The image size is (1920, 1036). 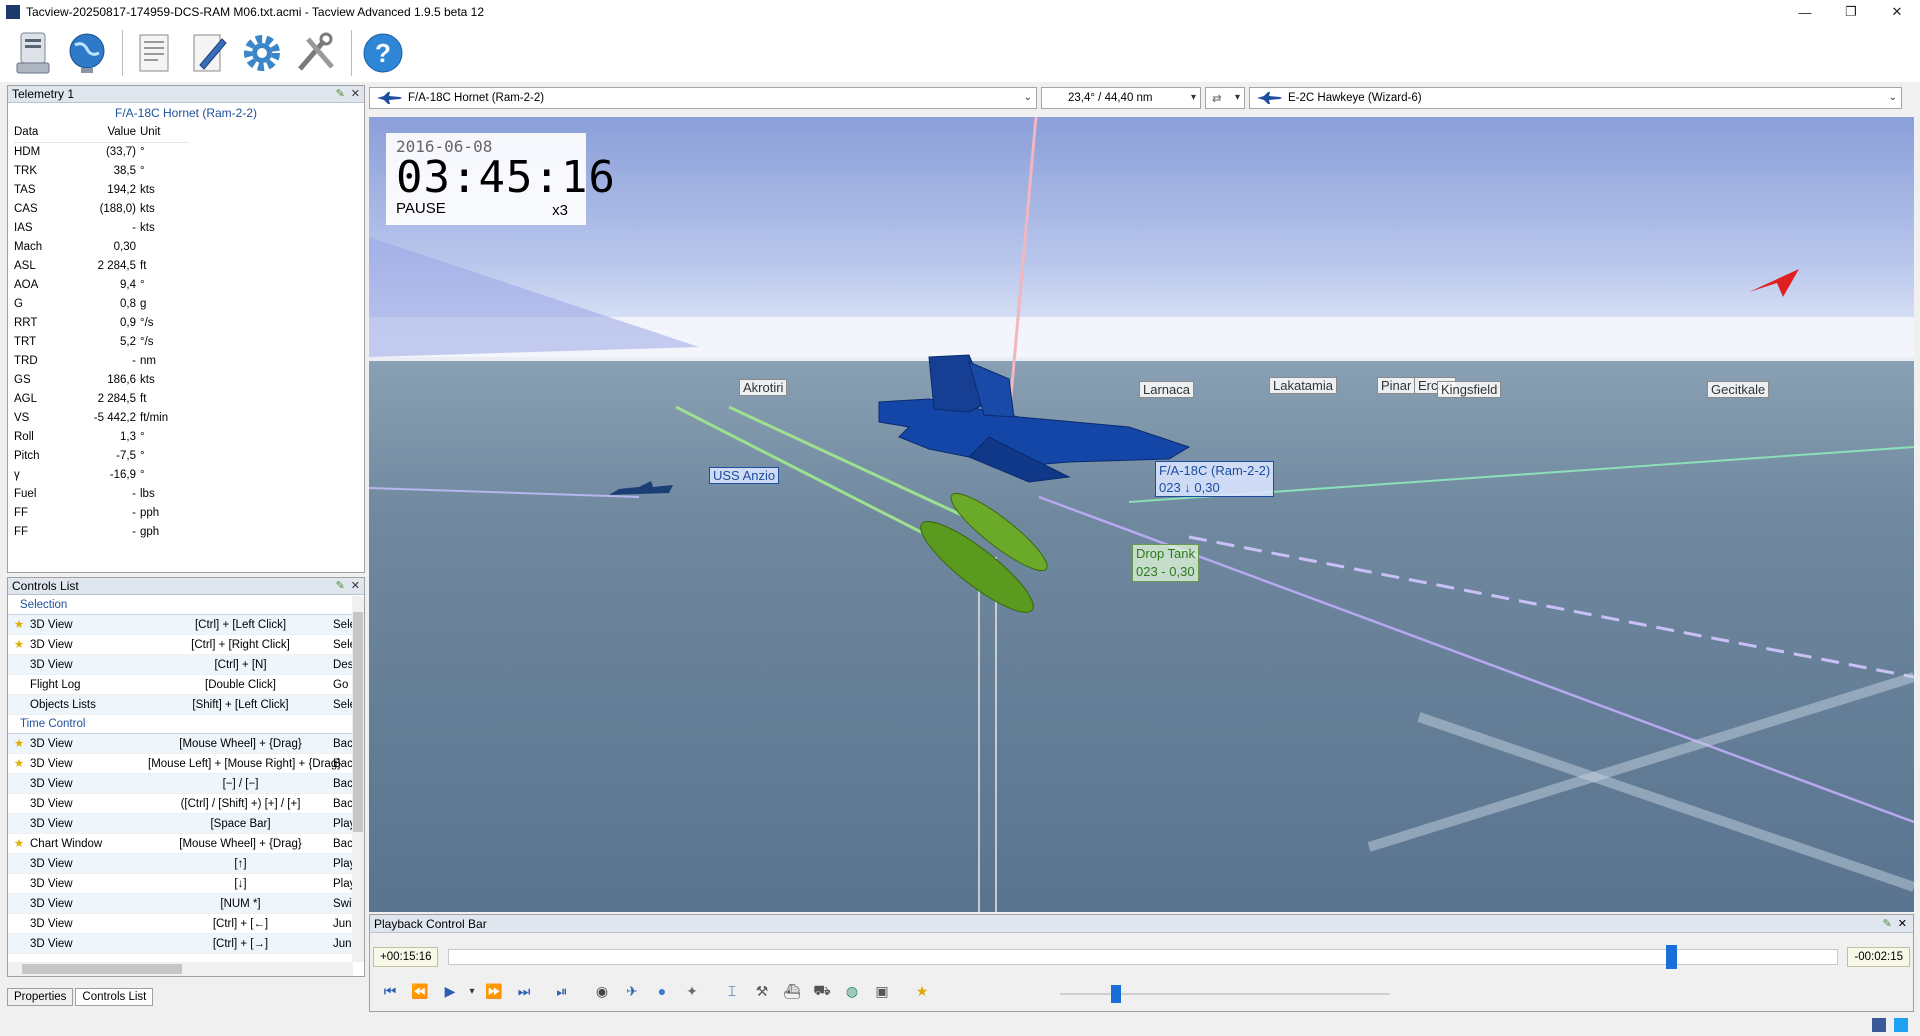 I want to click on telemetry-unit-cell: ft, so click(x=143, y=265).